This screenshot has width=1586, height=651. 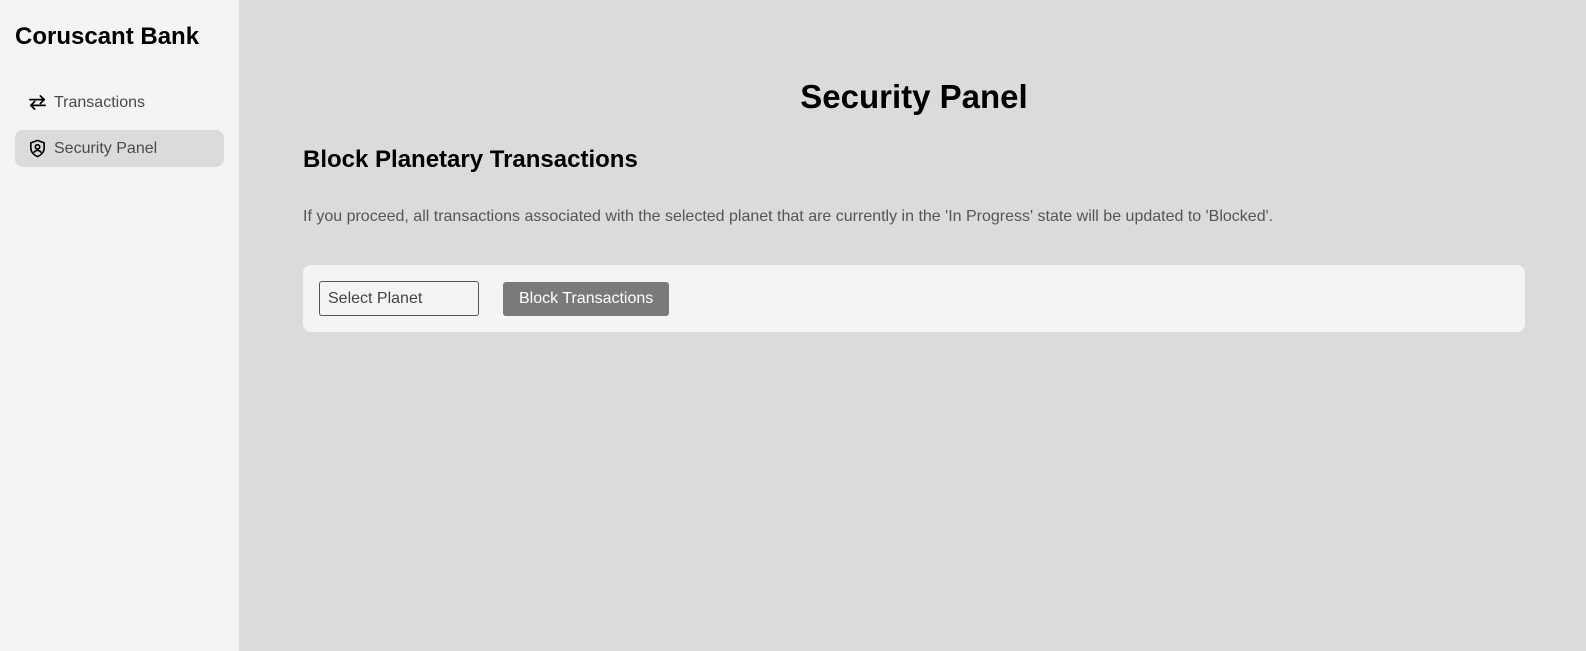 I want to click on planet-select: Select Planet, so click(x=399, y=298).